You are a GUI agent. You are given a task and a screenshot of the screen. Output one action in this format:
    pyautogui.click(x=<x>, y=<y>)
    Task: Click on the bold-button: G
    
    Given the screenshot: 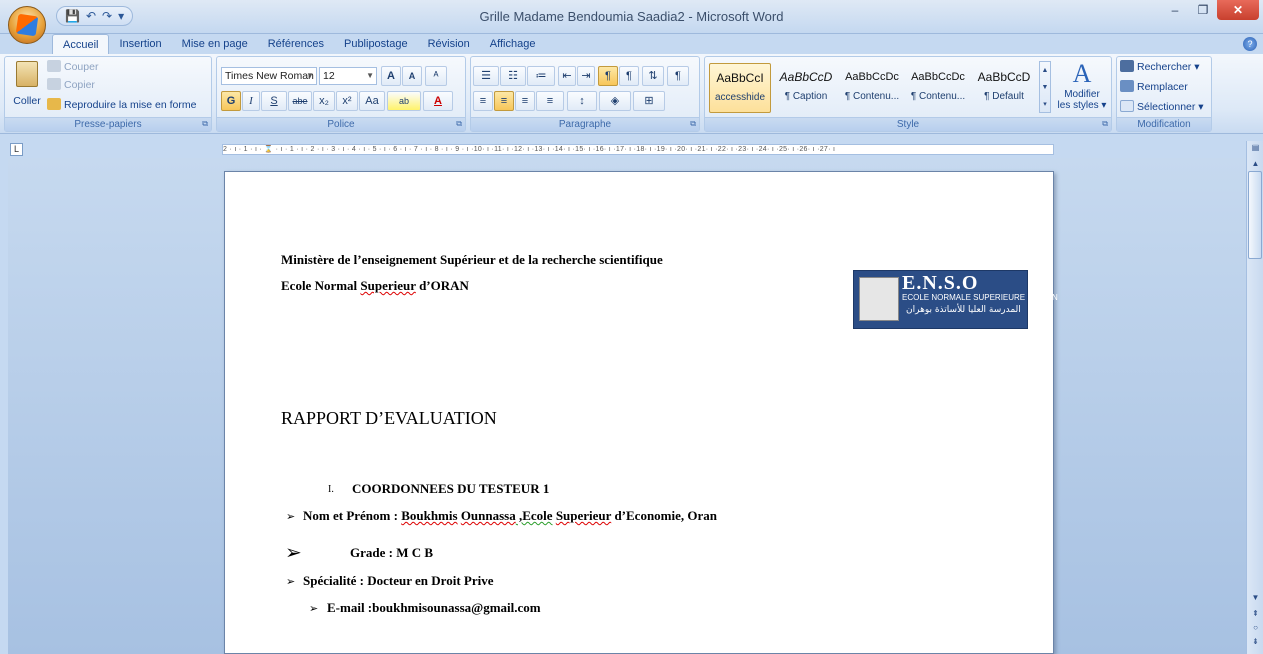 What is the action you would take?
    pyautogui.click(x=231, y=101)
    